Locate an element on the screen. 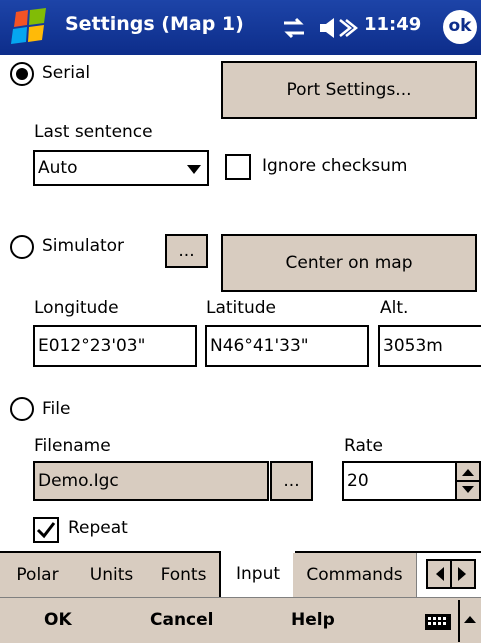 The width and height of the screenshot is (481, 643). menu-divider is located at coordinates (459, 621).